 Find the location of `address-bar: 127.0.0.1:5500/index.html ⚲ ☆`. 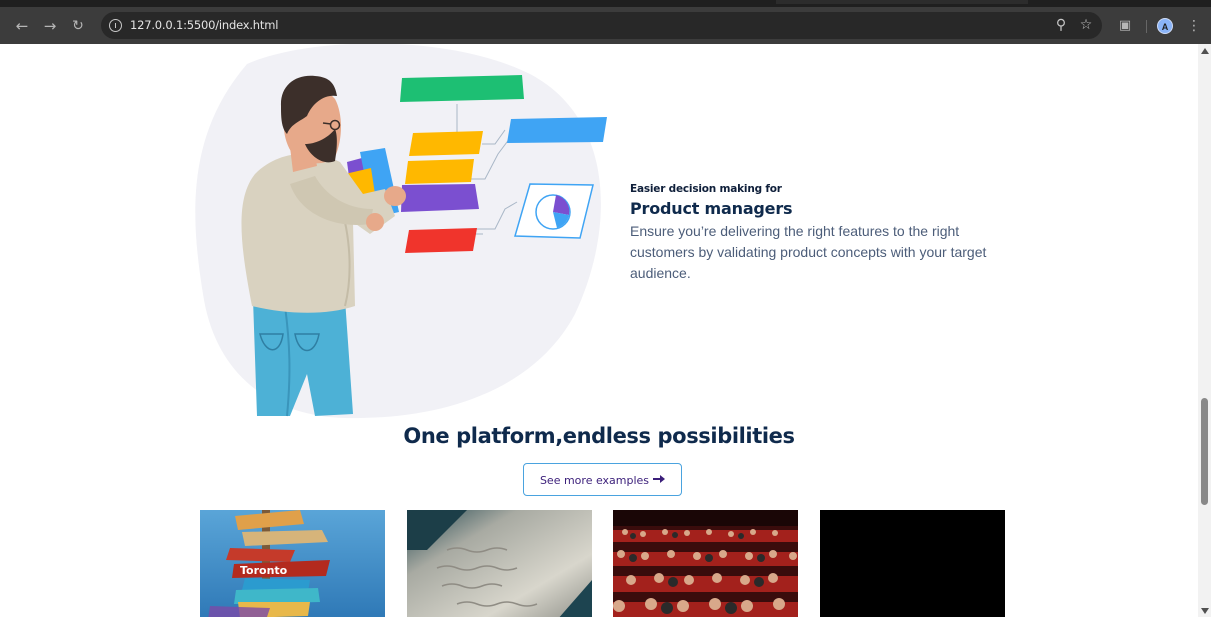

address-bar: 127.0.0.1:5500/index.html ⚲ ☆ is located at coordinates (601, 25).